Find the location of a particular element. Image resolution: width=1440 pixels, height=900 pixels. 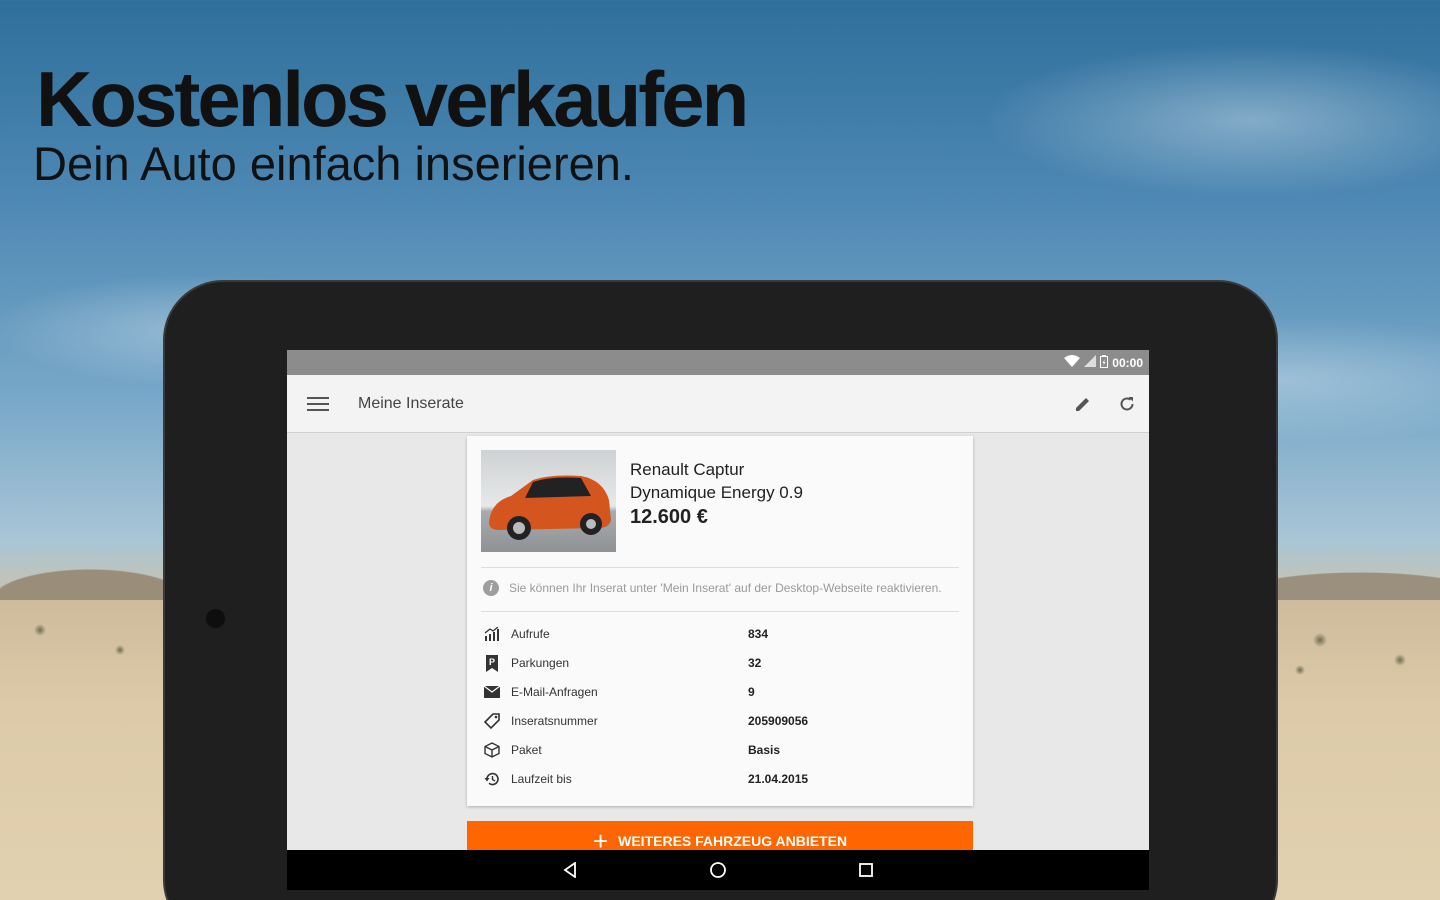

stat-row-inseratsnummer: Inseratsnummer 205909056 is located at coordinates (718, 721).